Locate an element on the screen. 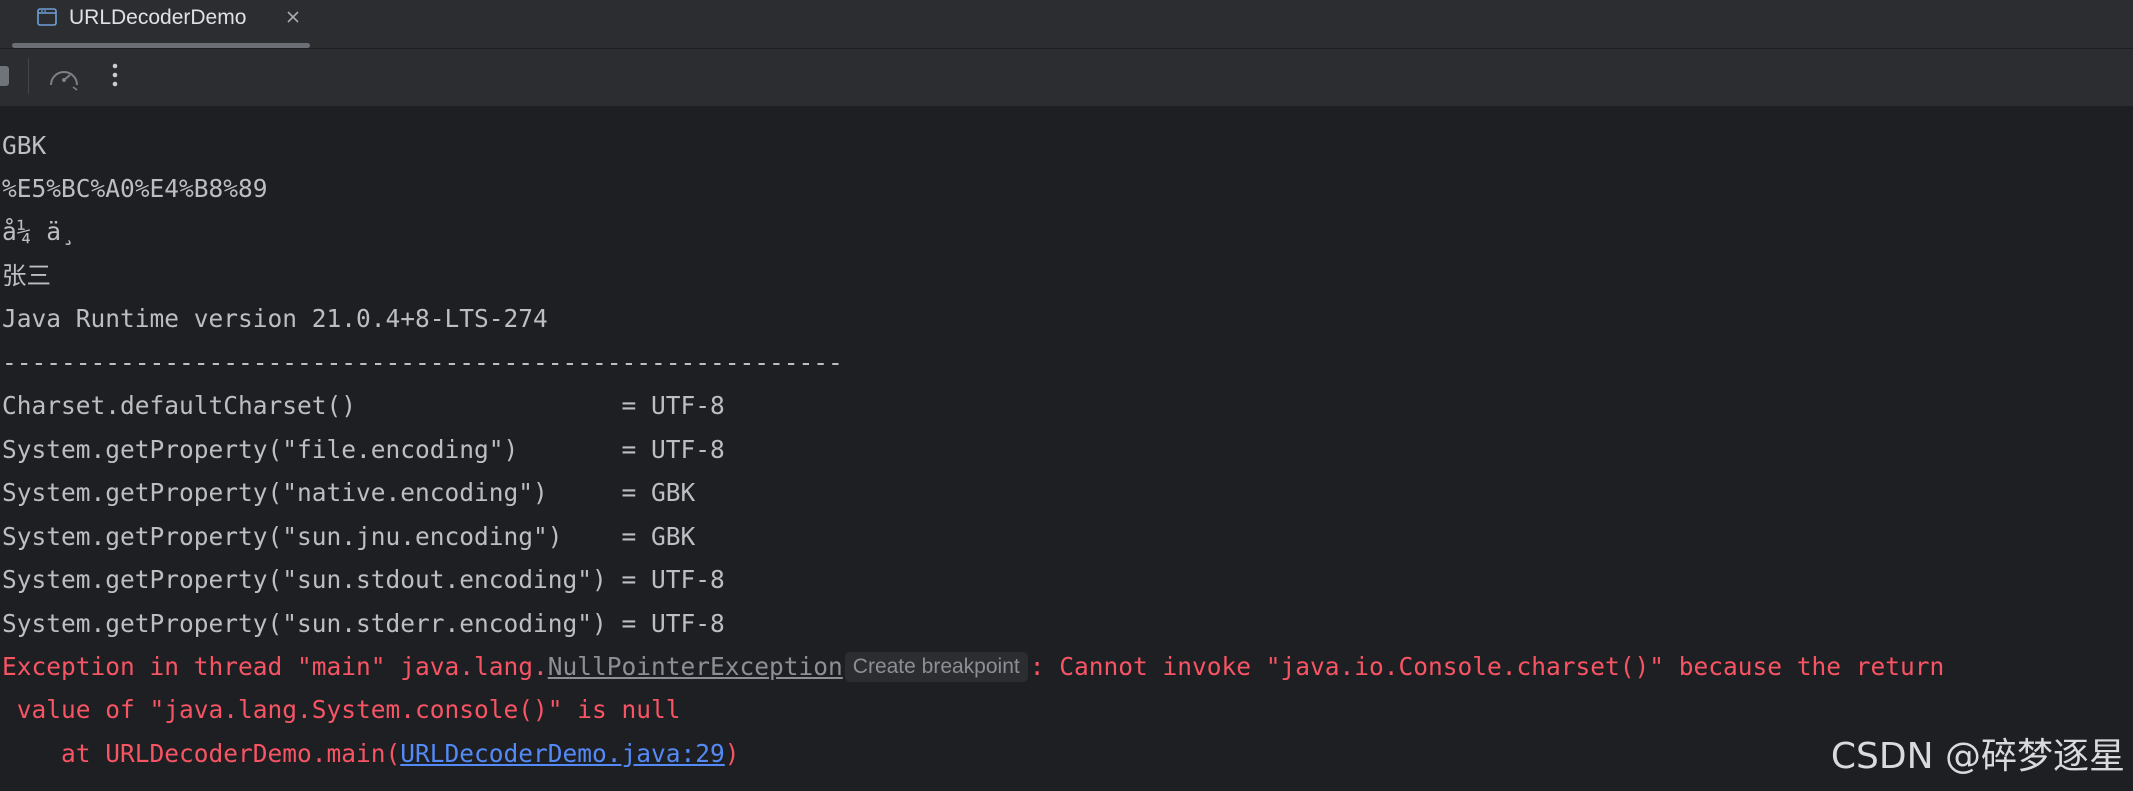  stack-trace-suffix: ) is located at coordinates (732, 753).